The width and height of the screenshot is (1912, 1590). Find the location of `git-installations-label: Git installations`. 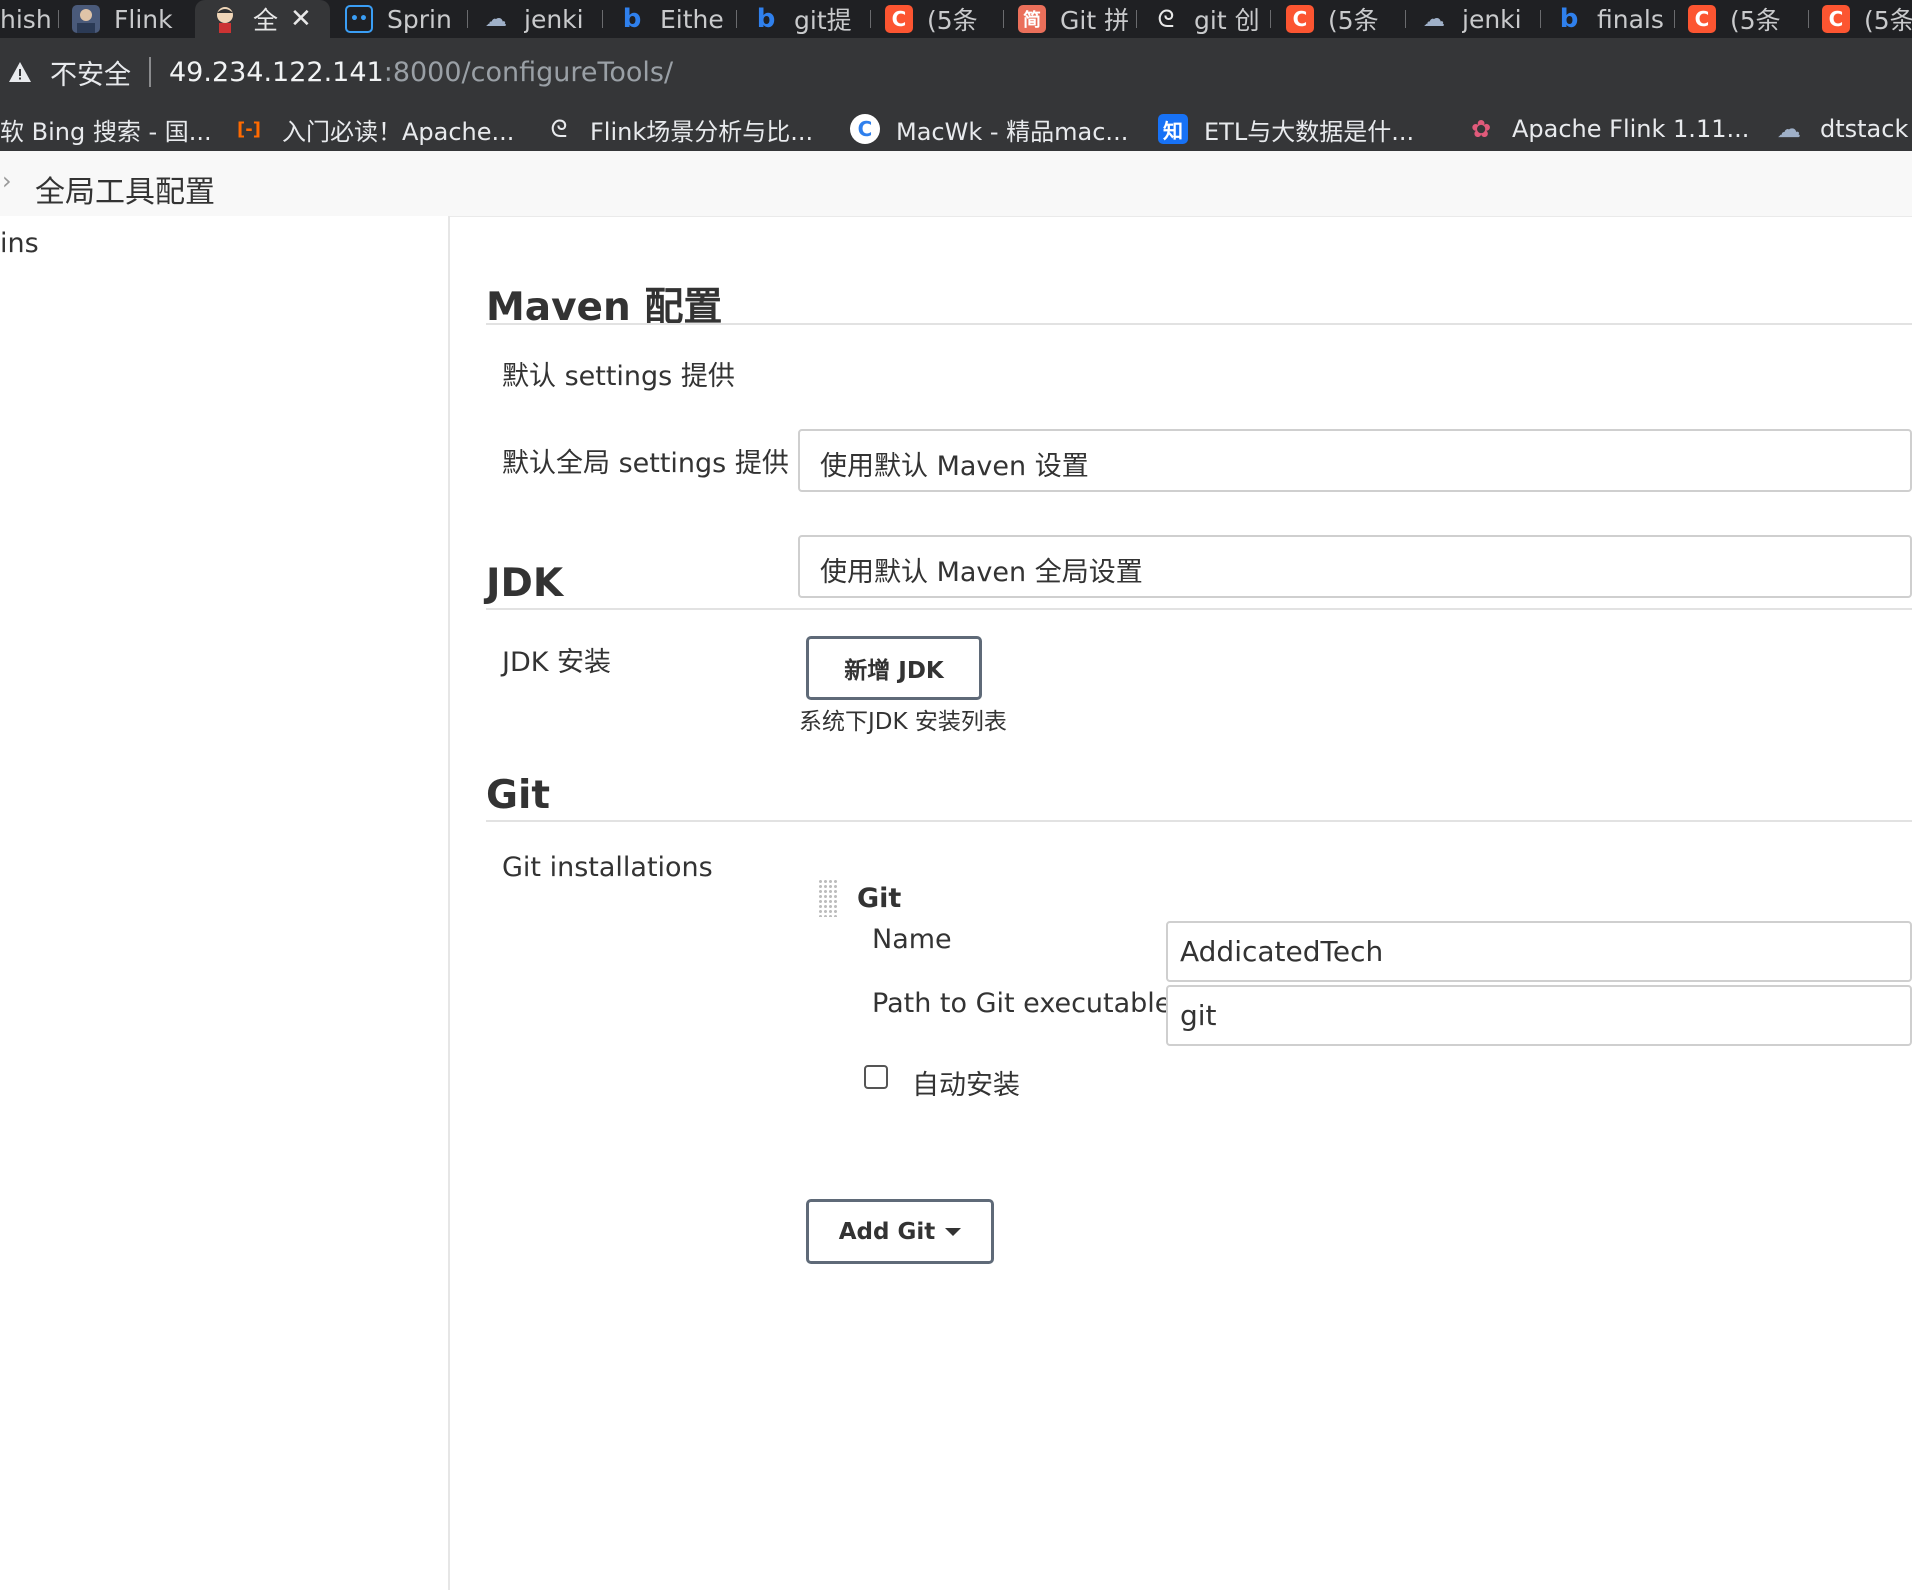

git-installations-label: Git installations is located at coordinates (607, 867).